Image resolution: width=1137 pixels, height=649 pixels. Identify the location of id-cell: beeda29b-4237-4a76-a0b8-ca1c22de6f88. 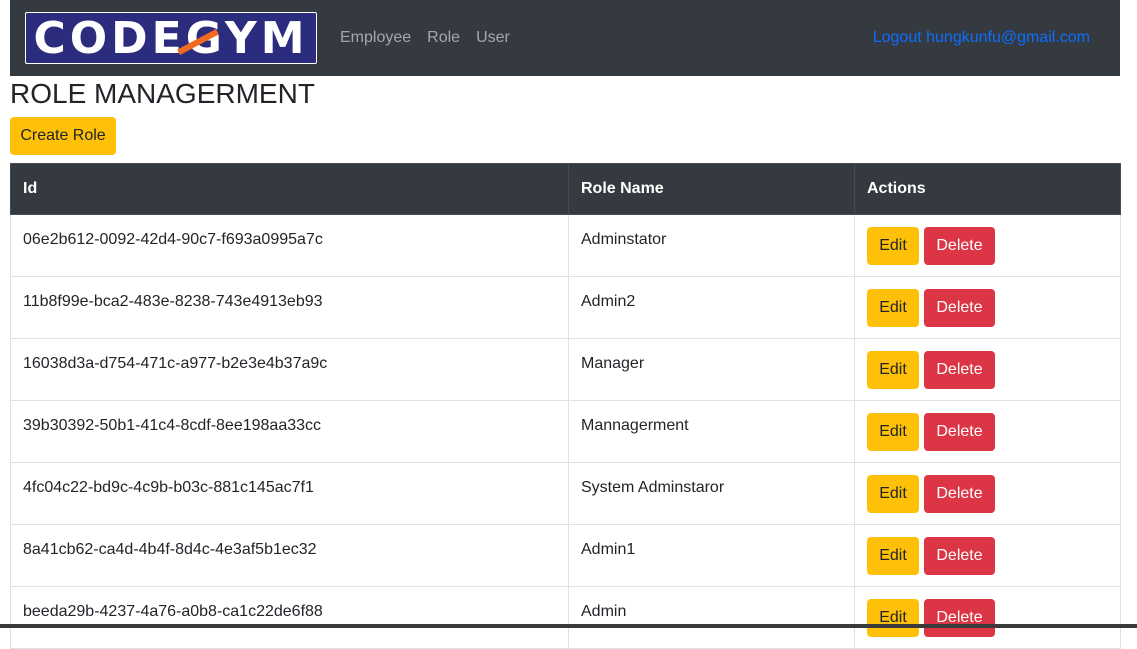
(289, 617).